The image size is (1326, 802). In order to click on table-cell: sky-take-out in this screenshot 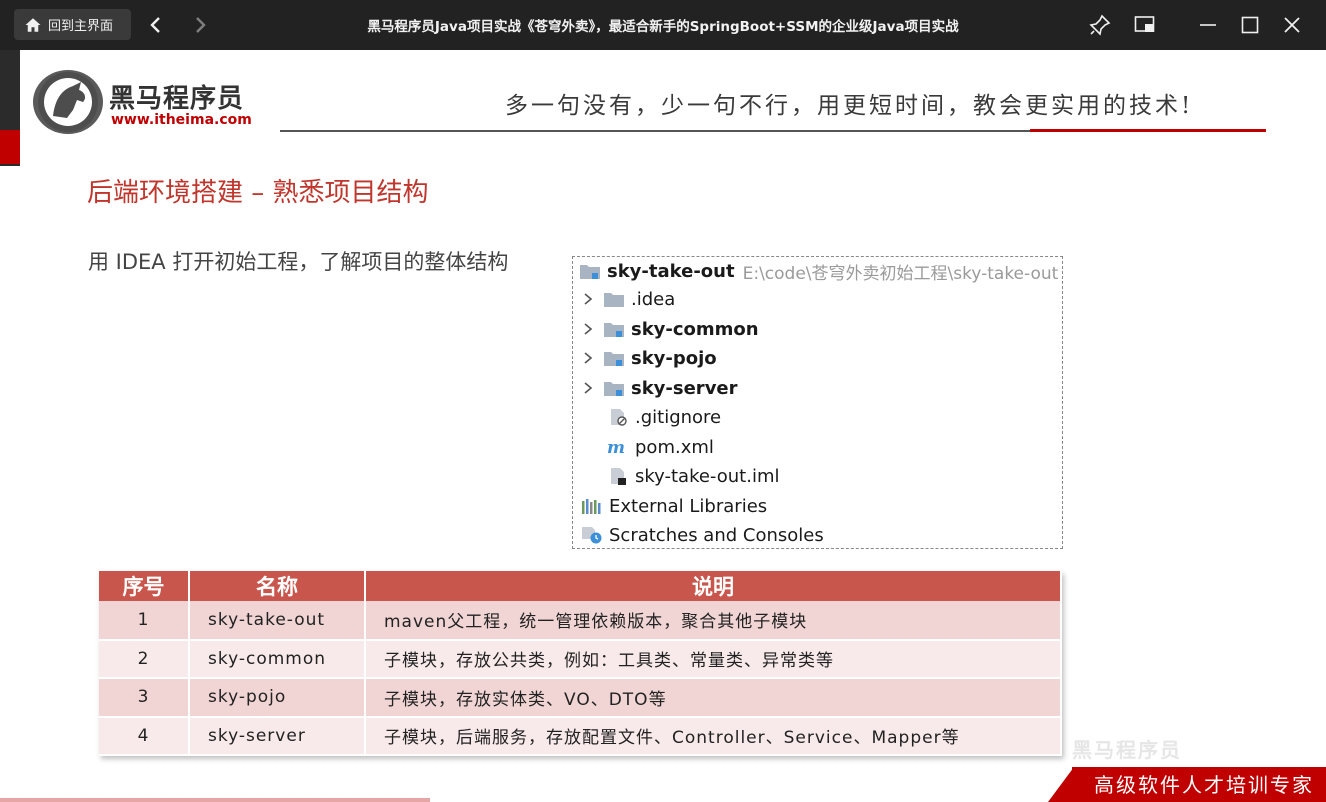, I will do `click(277, 621)`.